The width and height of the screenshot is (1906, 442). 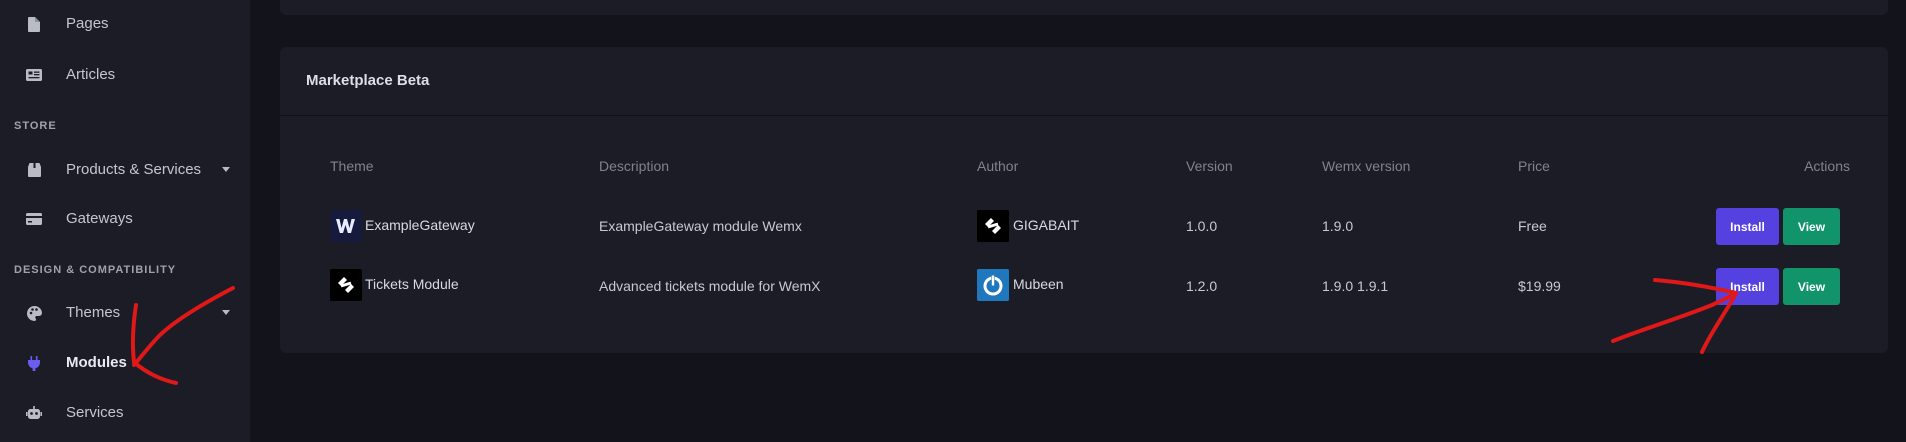 I want to click on sidebar-item-label: Products & Services, so click(x=134, y=169).